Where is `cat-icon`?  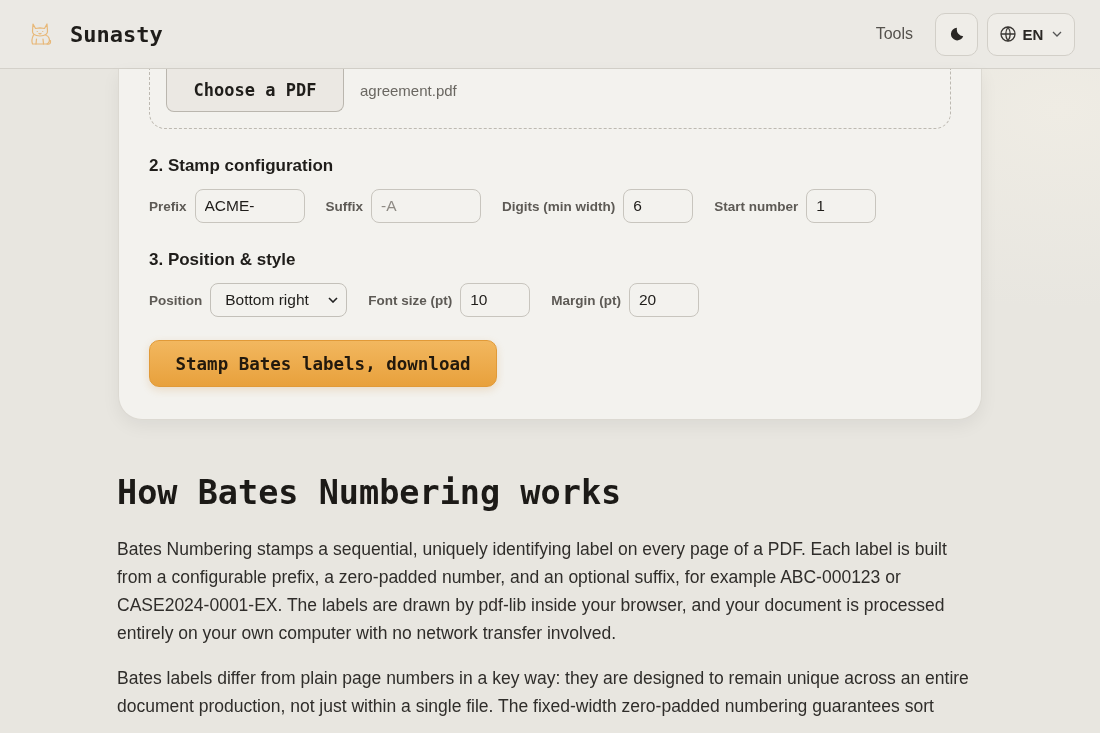
cat-icon is located at coordinates (40, 34).